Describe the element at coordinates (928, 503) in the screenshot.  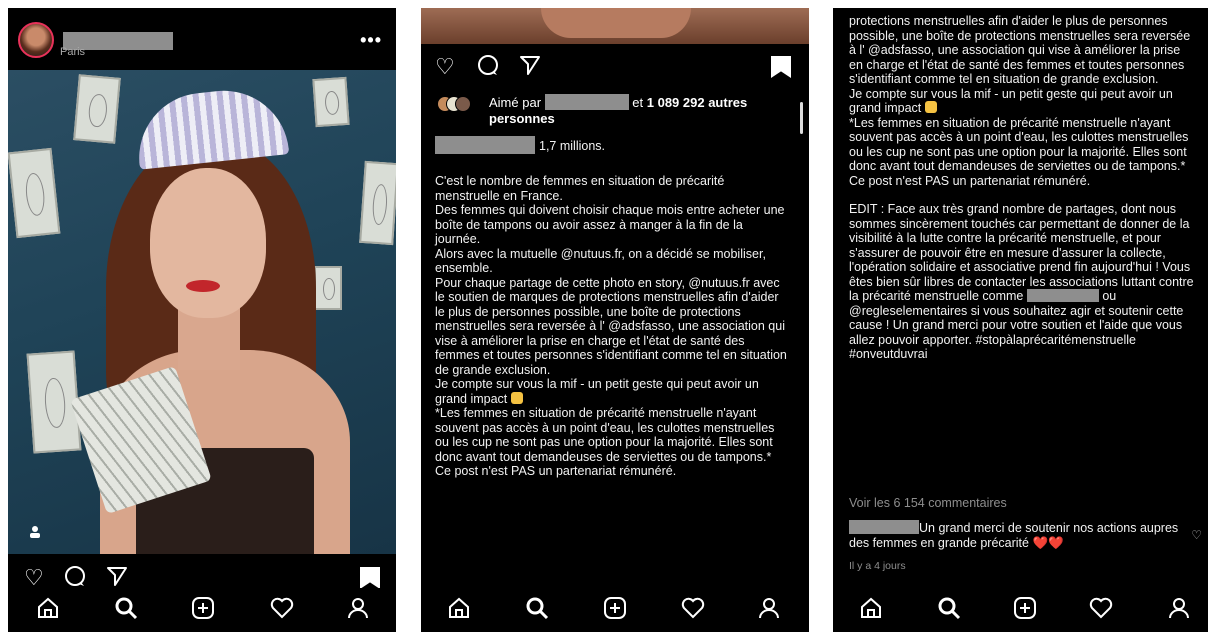
I see `view-comments-link: Voir les 6 154 commentaires` at that location.